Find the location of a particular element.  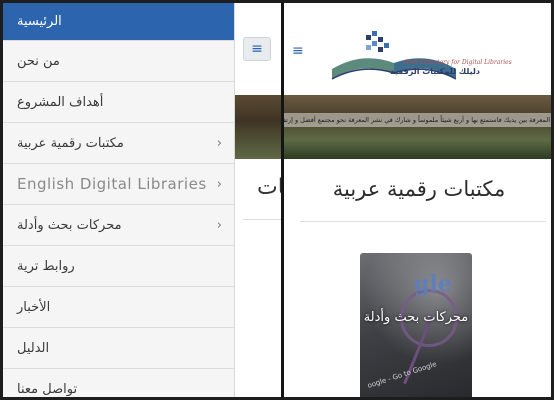

menu-item-directory: الدليل is located at coordinates (118, 348).